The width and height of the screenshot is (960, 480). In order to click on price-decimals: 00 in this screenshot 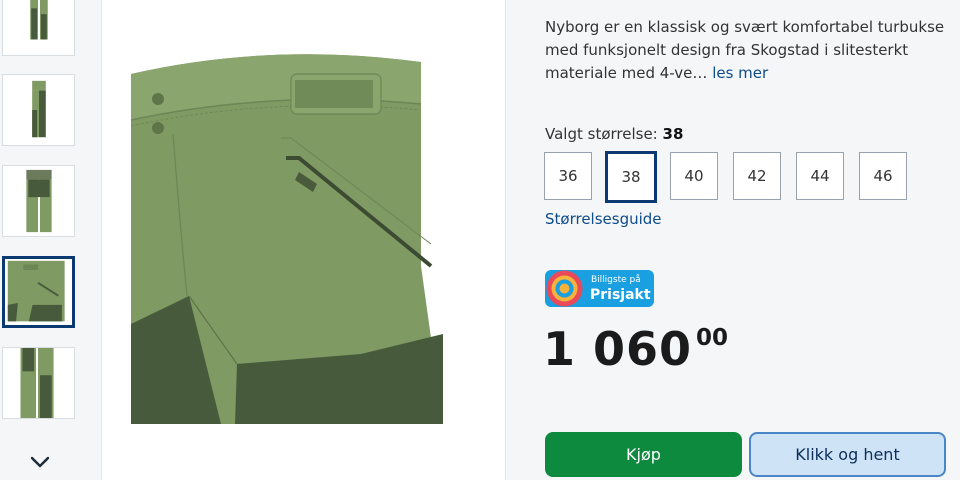, I will do `click(712, 338)`.